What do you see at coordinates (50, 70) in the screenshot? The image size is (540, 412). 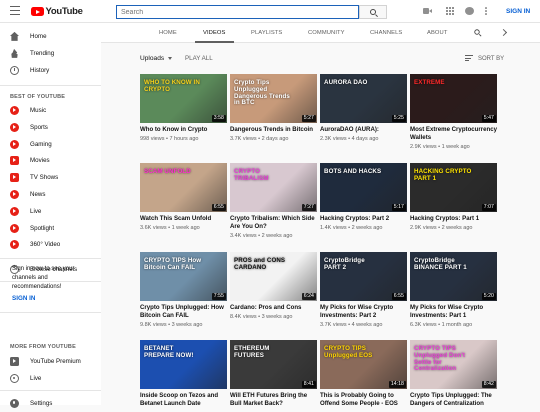 I see `sidebar-item-history: History` at bounding box center [50, 70].